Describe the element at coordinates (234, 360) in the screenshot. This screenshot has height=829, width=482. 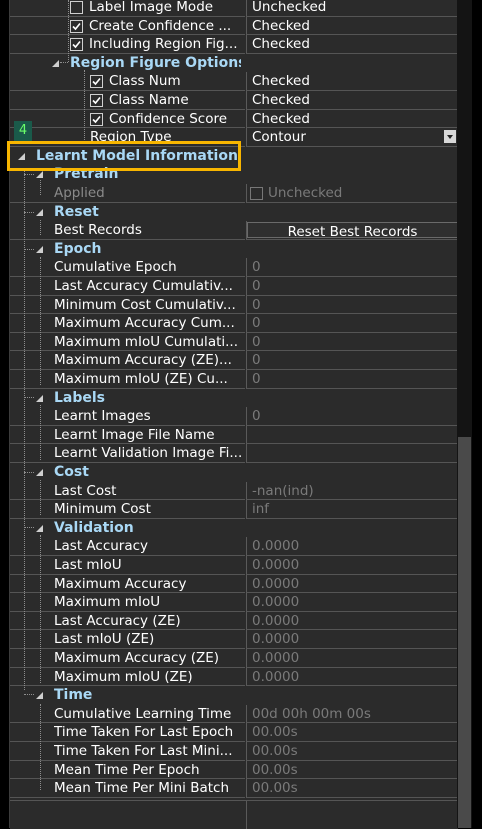
I see `property-row: Maximum Accuracy (ZE)... 0` at that location.